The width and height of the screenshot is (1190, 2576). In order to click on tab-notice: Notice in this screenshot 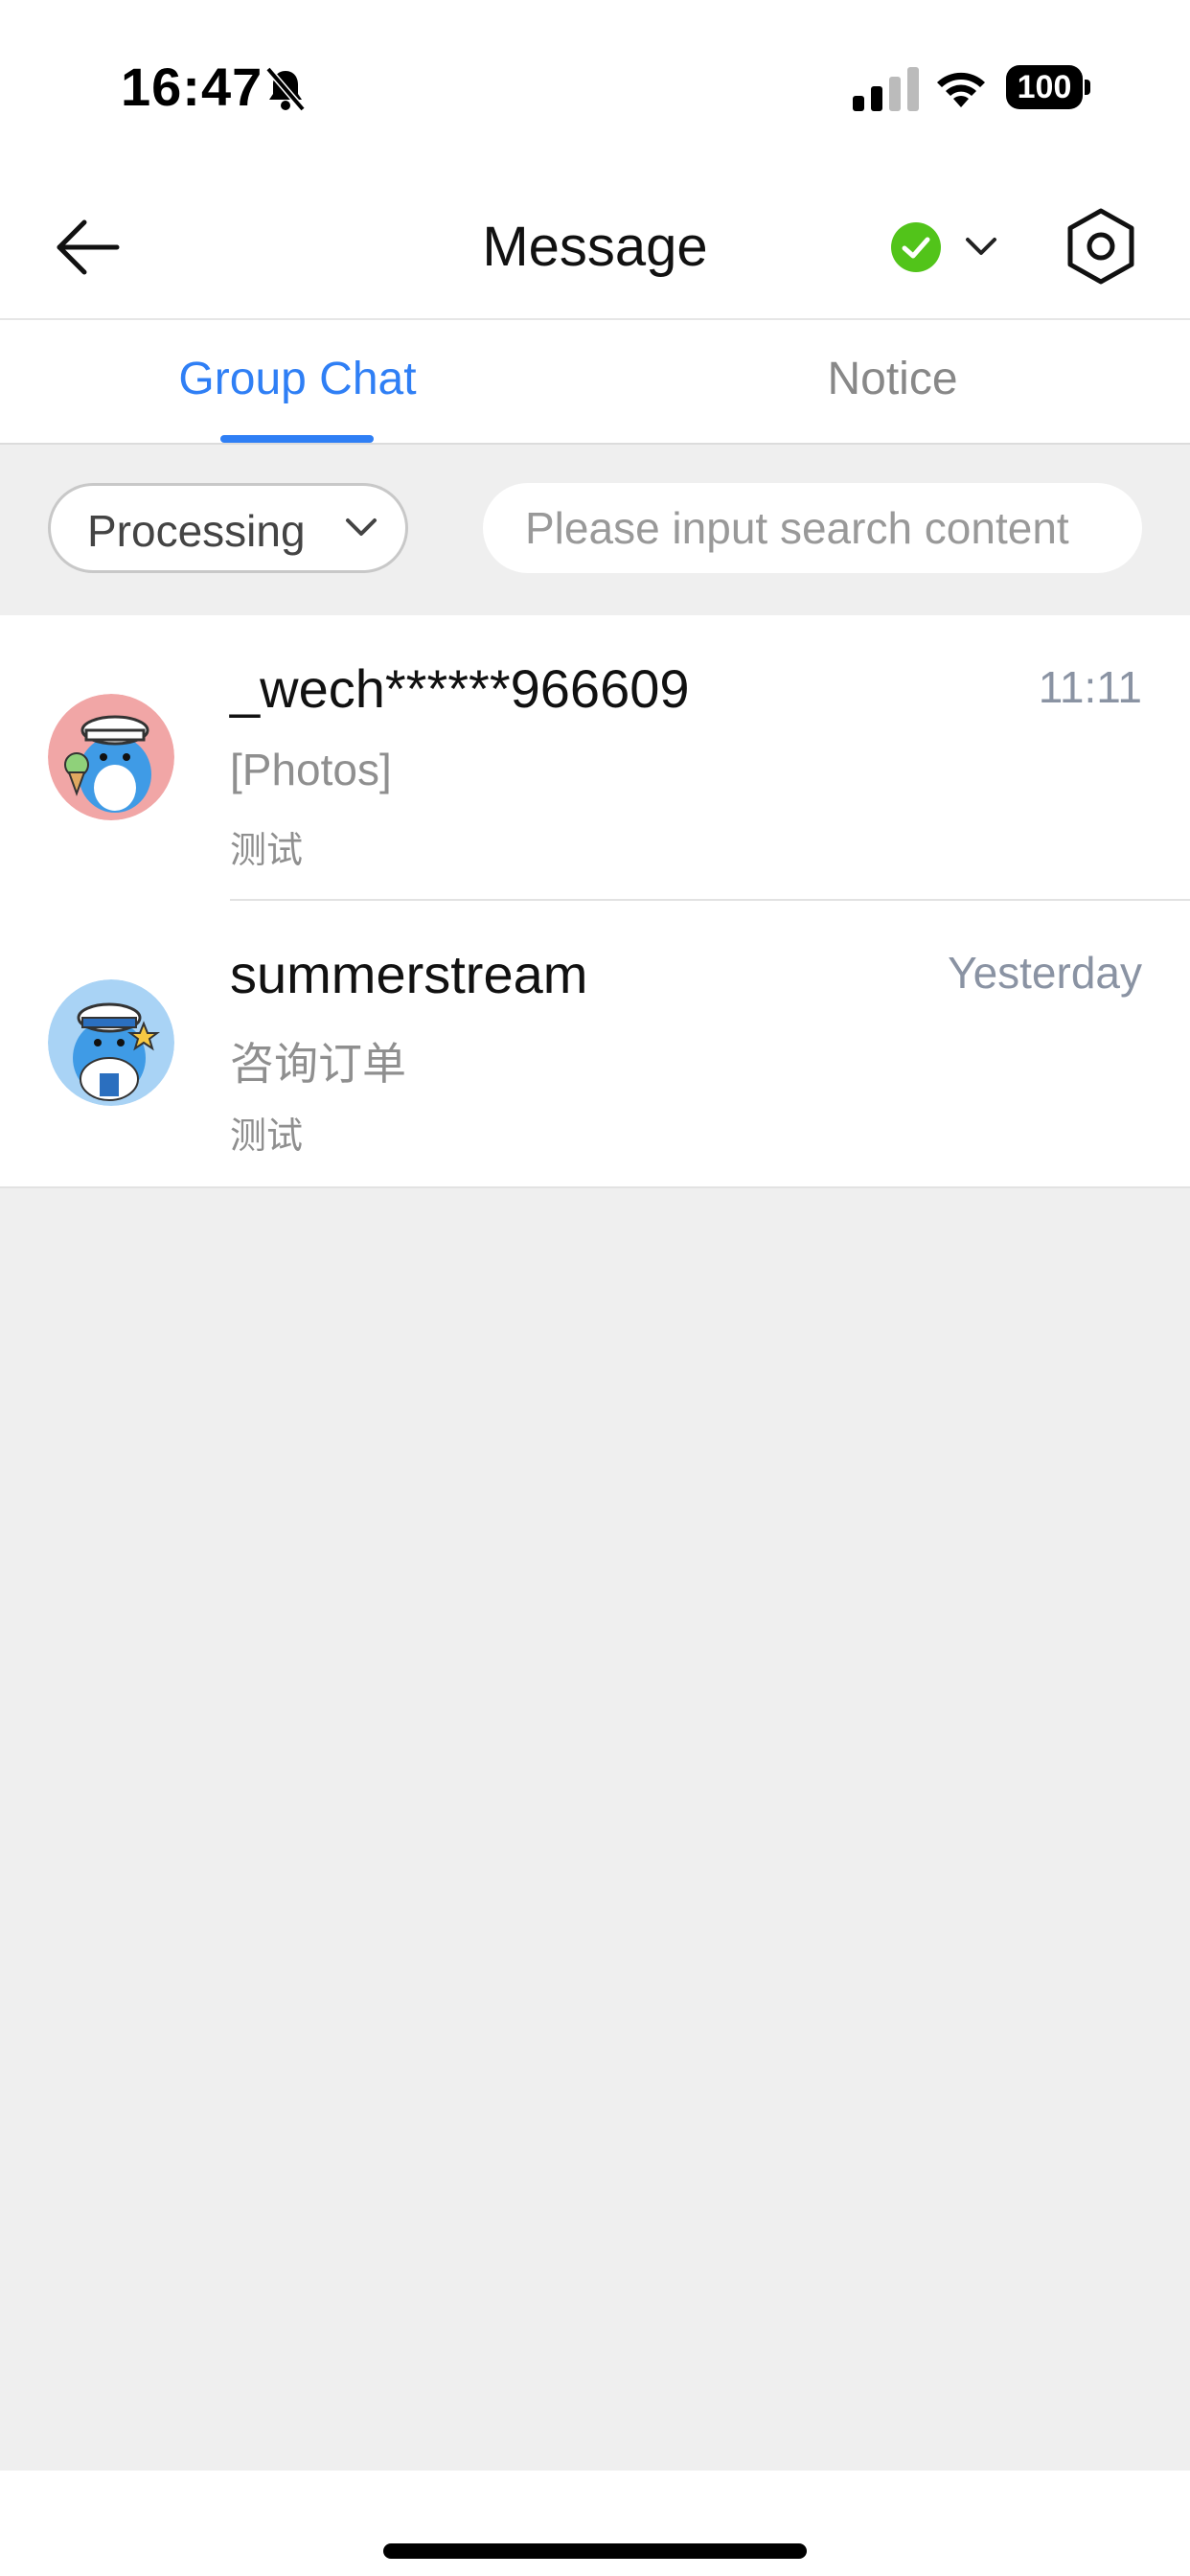, I will do `click(893, 381)`.